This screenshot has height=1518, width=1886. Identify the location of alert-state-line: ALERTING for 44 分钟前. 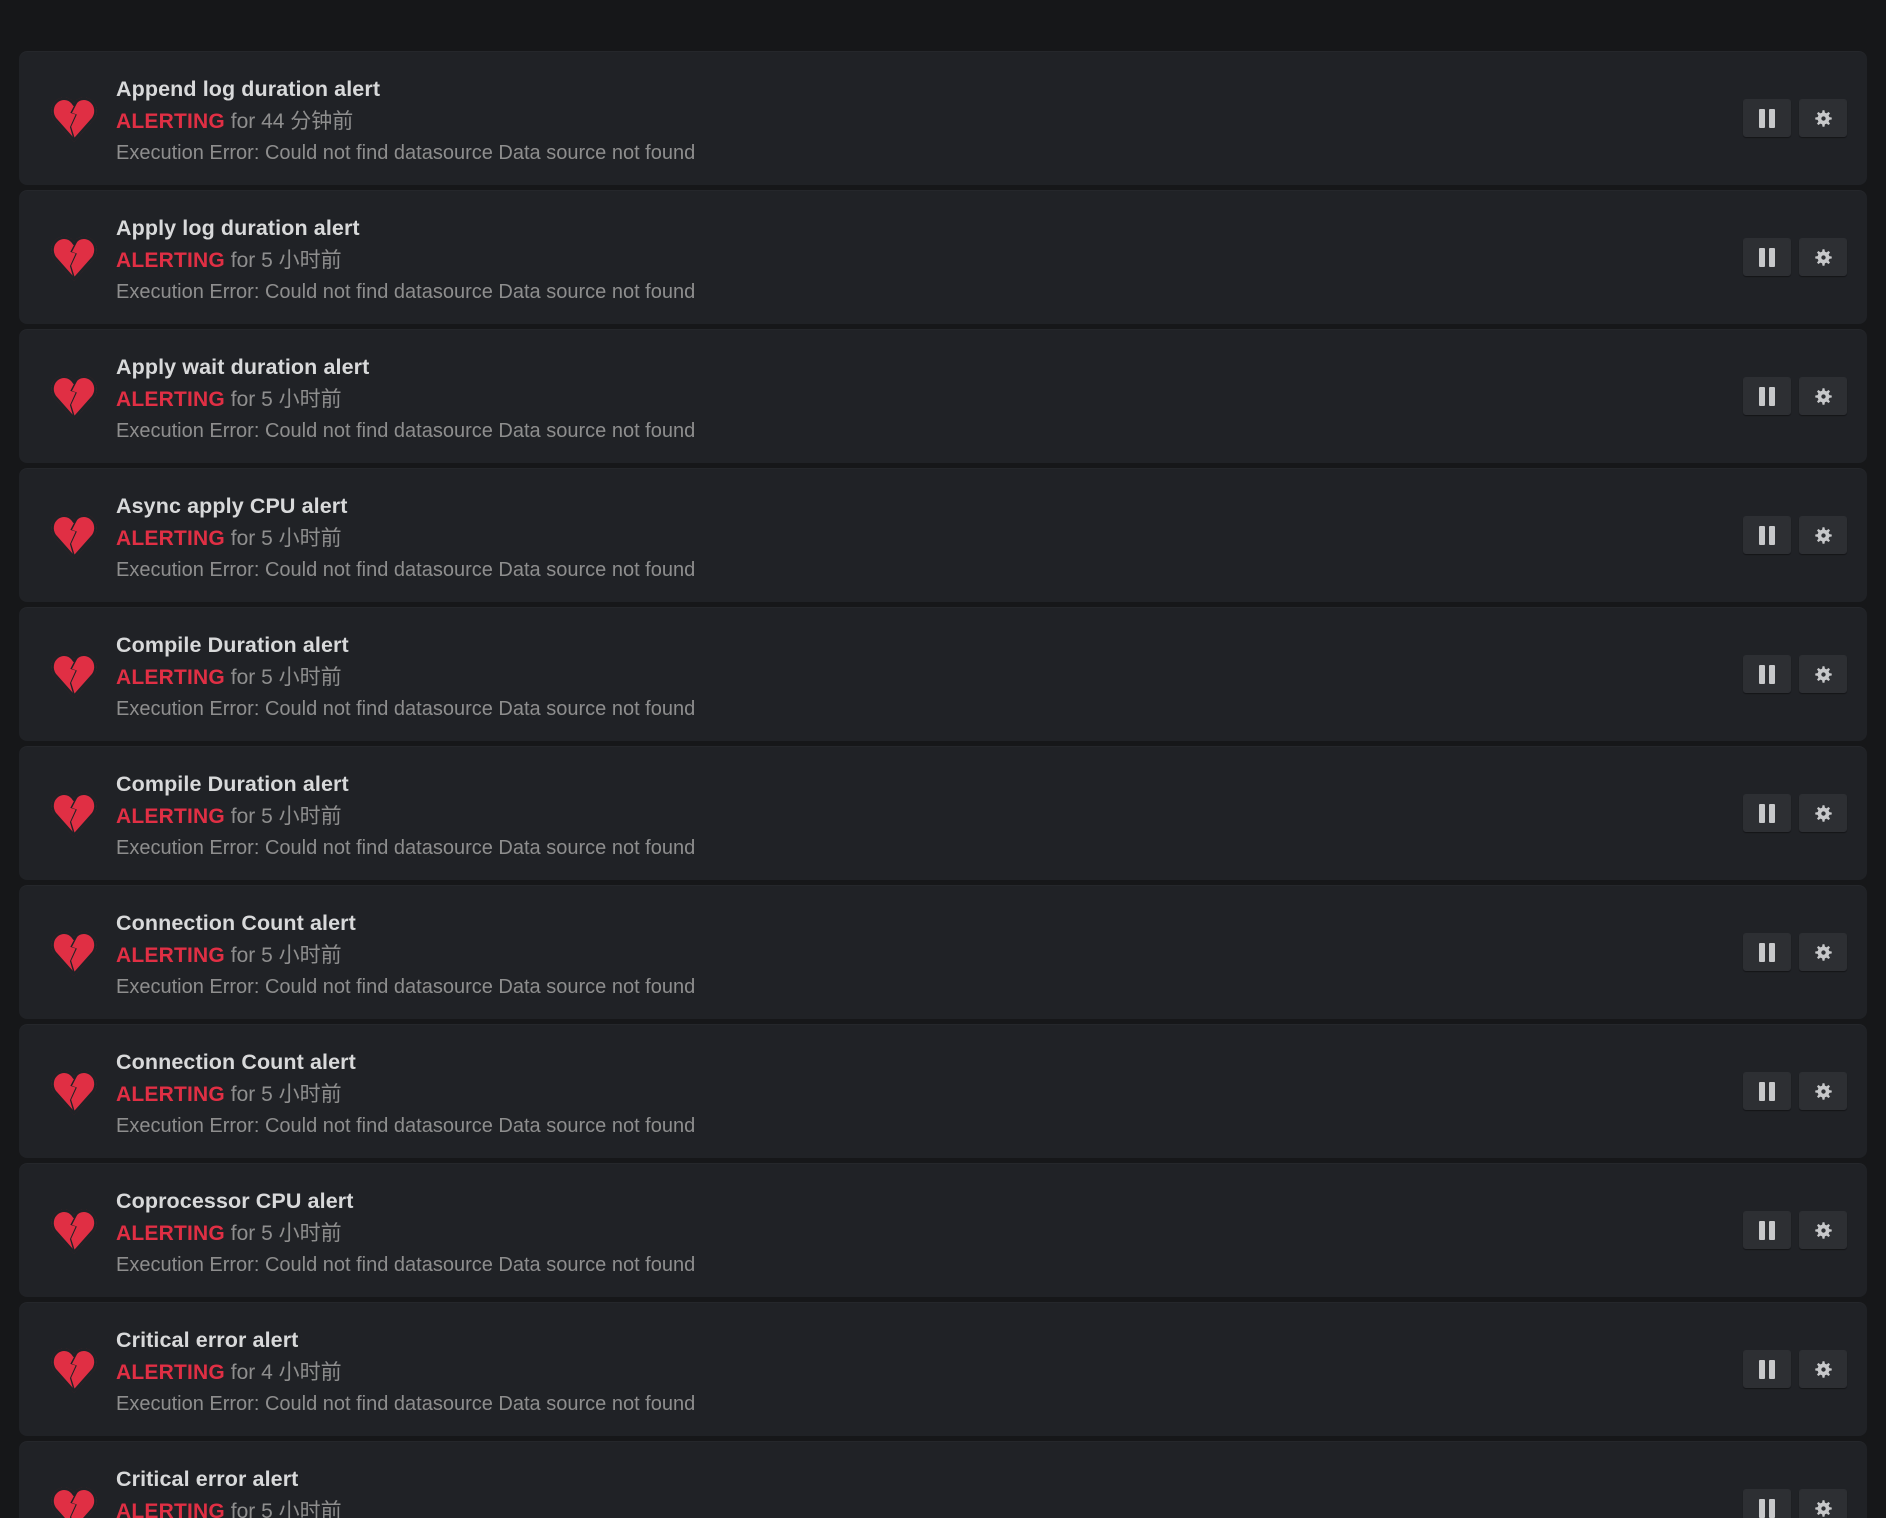
(891, 121).